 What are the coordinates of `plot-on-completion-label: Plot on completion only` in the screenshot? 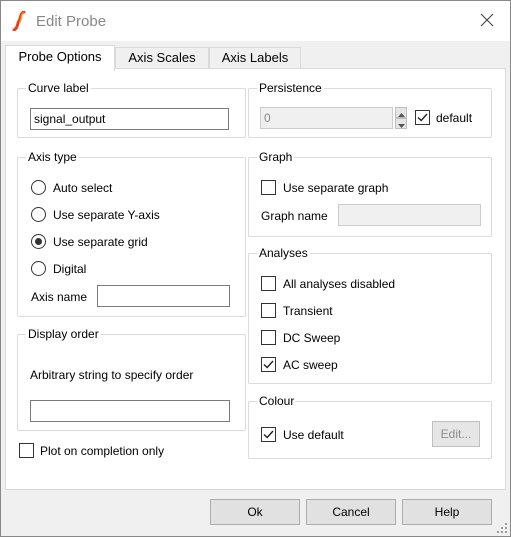 It's located at (102, 451).